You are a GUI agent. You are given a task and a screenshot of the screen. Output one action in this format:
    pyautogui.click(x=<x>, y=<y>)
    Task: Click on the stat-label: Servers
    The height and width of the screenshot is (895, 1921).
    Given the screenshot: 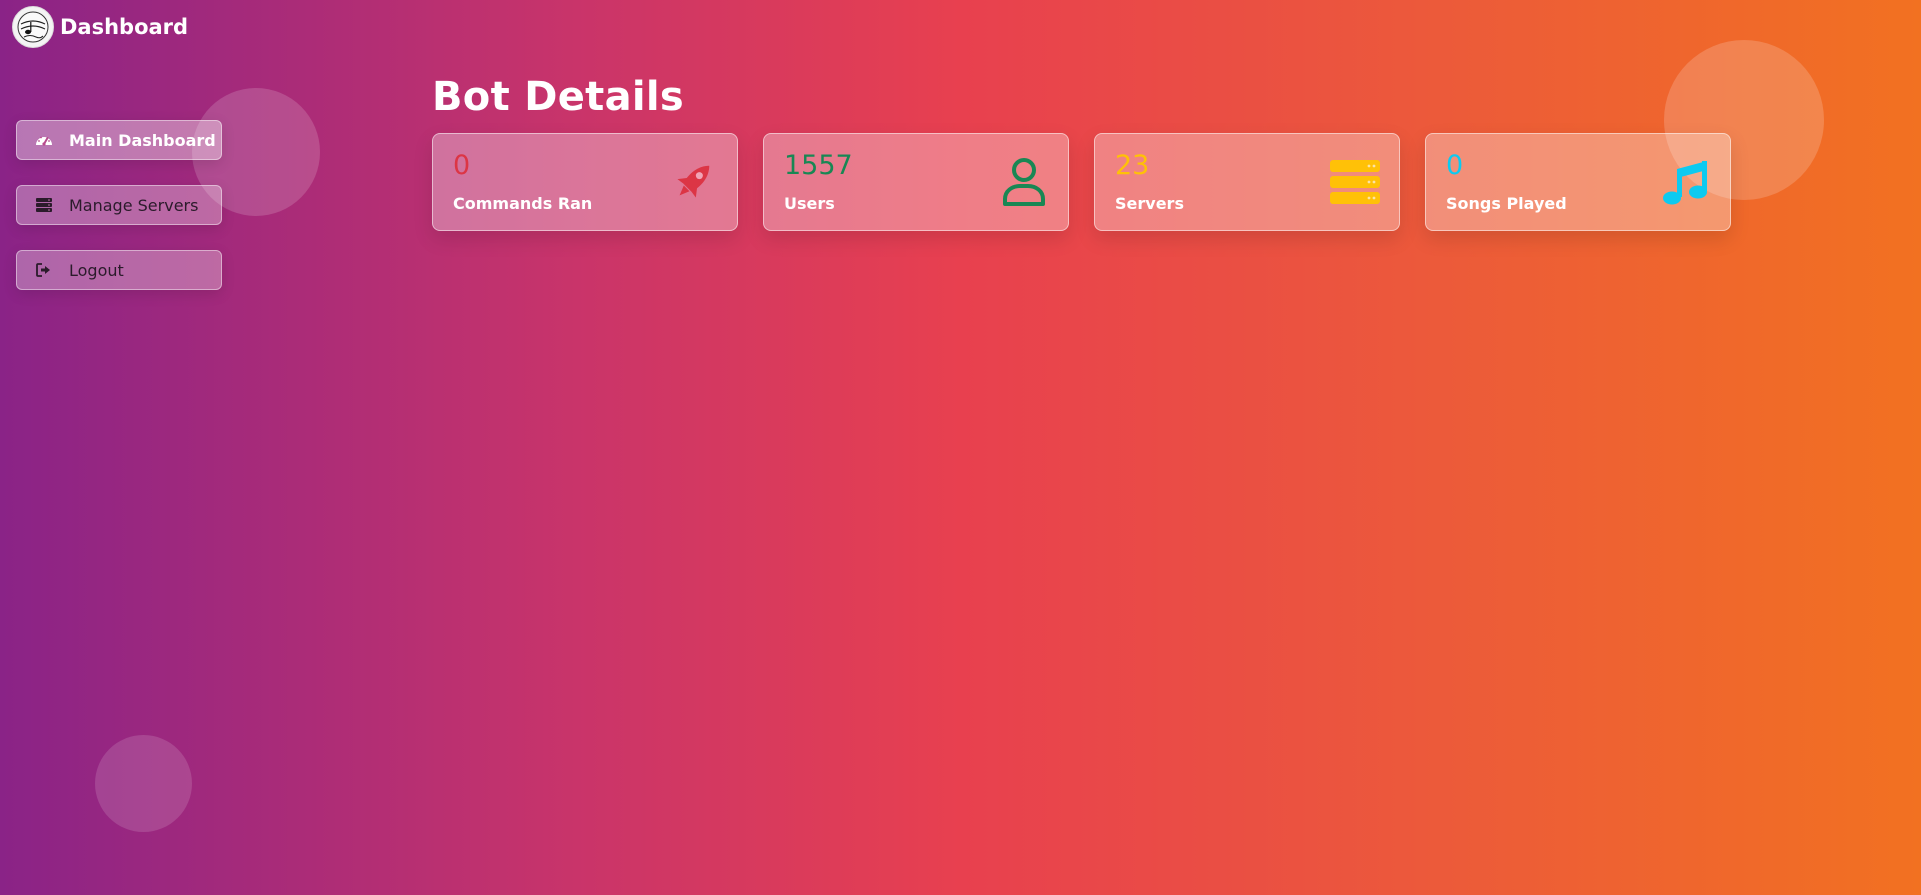 What is the action you would take?
    pyautogui.click(x=1149, y=203)
    